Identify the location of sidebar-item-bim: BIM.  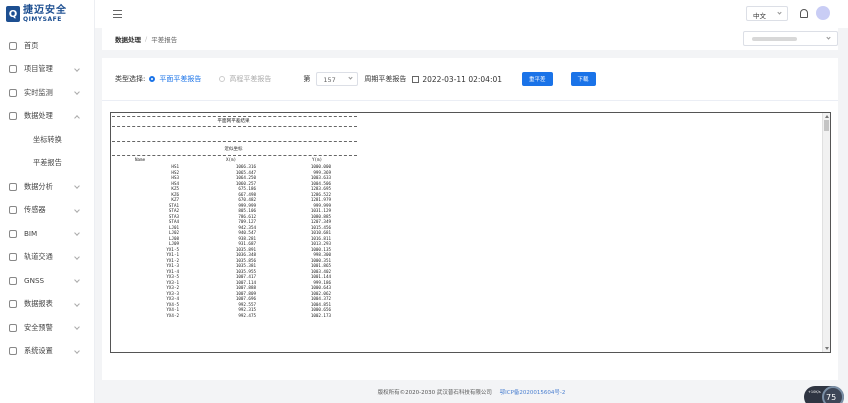
(47, 234).